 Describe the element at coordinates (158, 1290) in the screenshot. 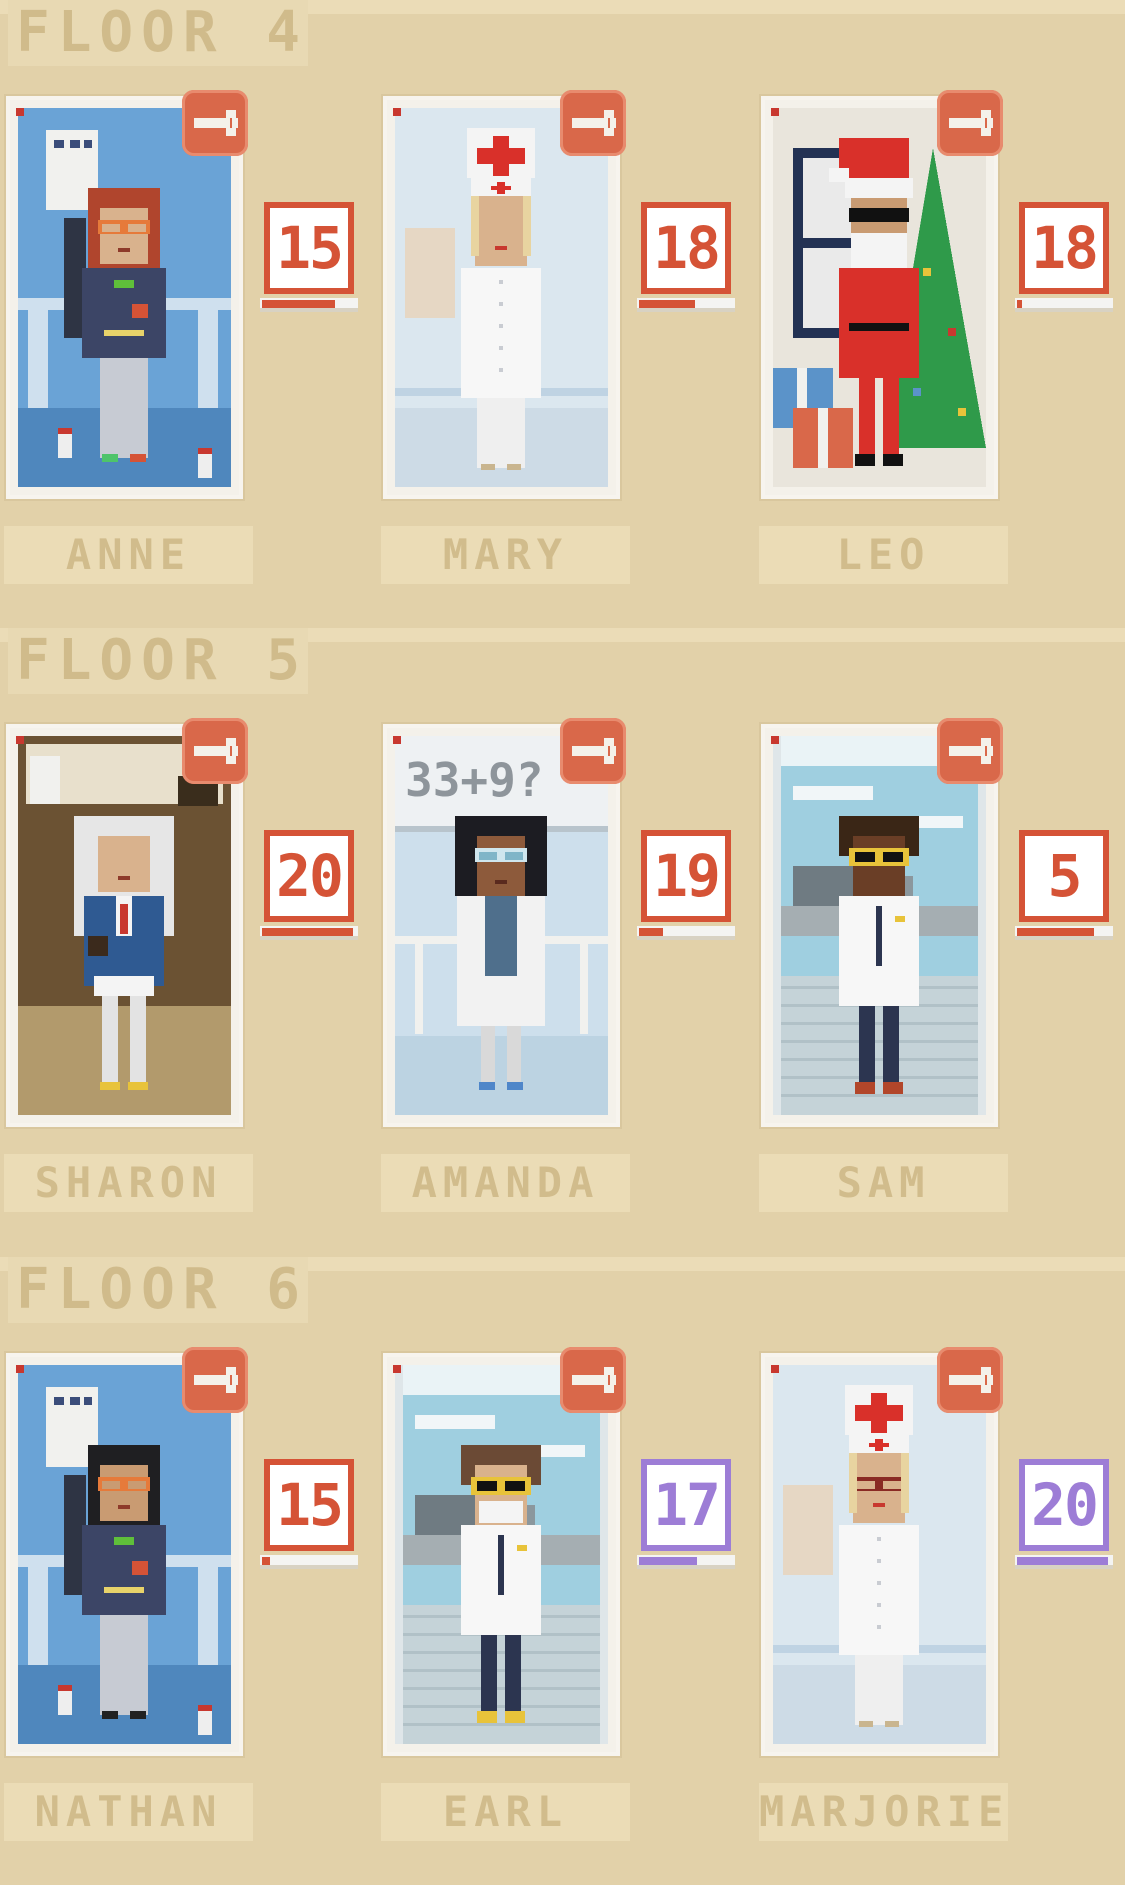

I see `floor-label: FLOOR 6` at that location.